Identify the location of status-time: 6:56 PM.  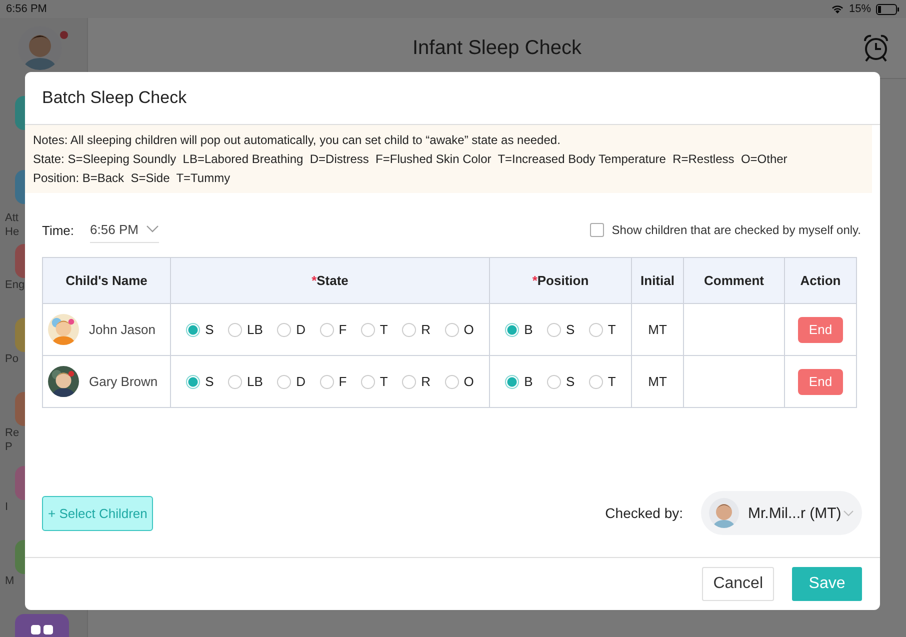
(26, 9).